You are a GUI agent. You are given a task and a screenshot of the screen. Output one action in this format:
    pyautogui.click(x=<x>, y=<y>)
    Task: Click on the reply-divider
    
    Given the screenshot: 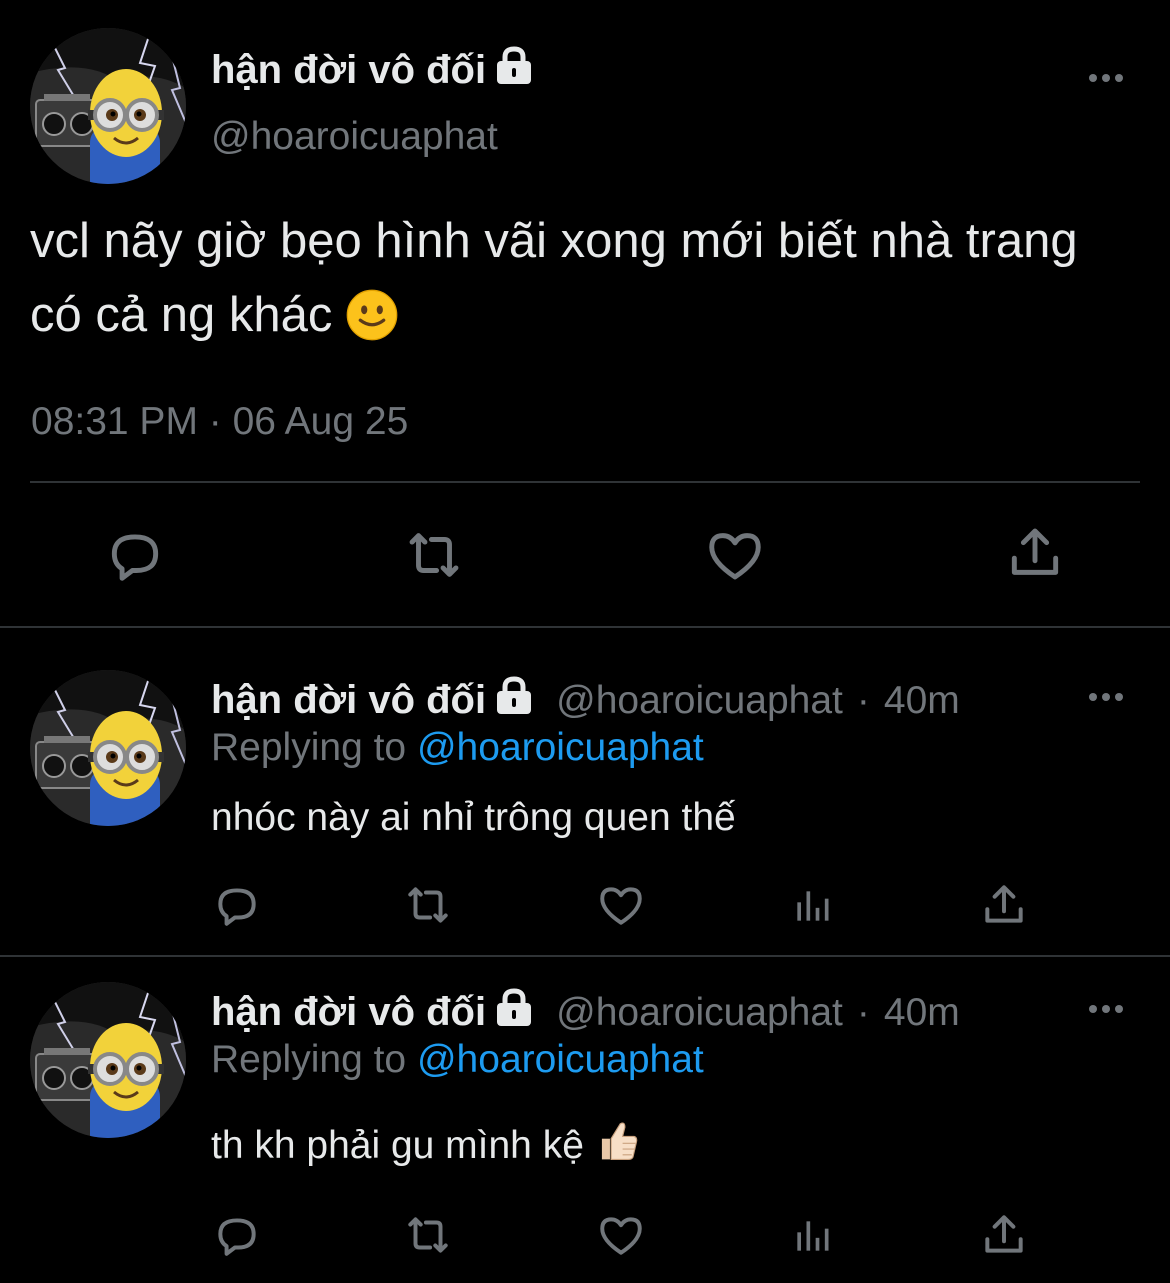 What is the action you would take?
    pyautogui.click(x=585, y=956)
    